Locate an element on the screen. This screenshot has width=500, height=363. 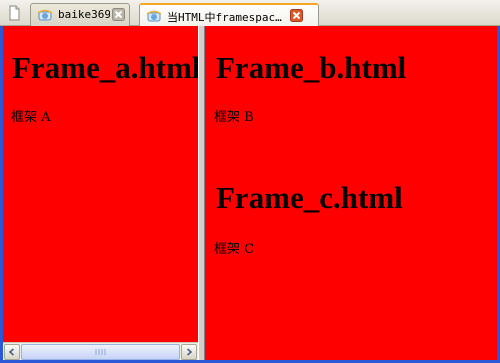
frame-a-heading: Frame_a.html is located at coordinates (105, 67).